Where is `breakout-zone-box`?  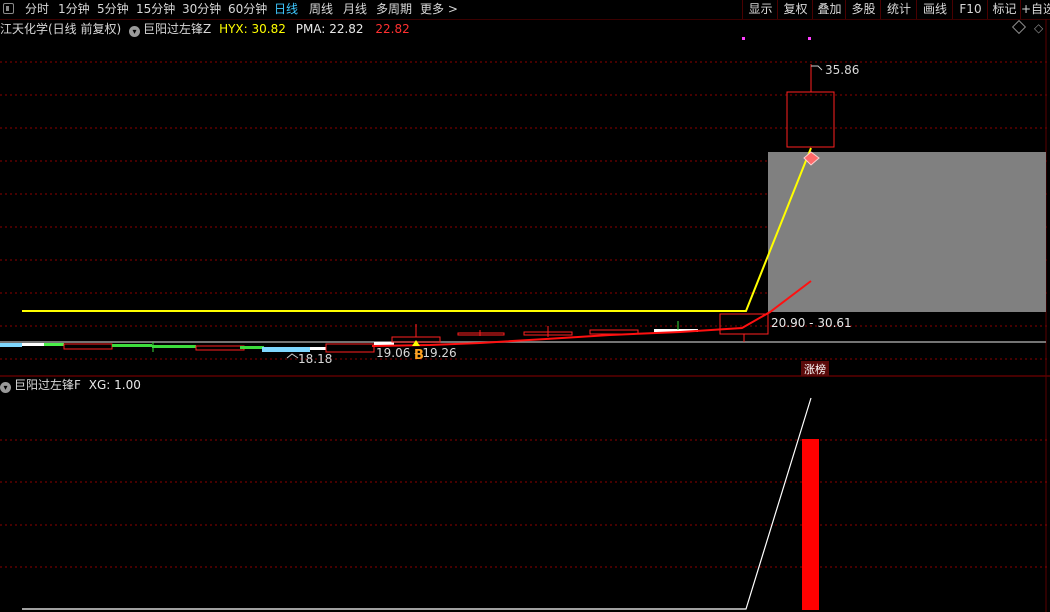
breakout-zone-box is located at coordinates (907, 232).